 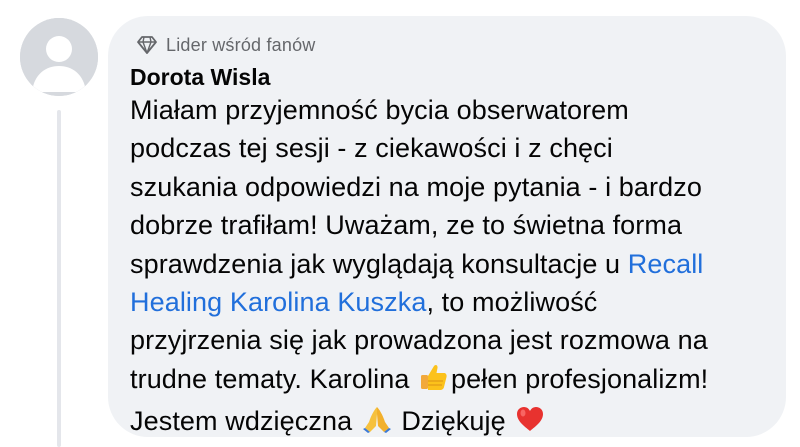 What do you see at coordinates (580, 378) in the screenshot?
I see `text-segment: pełen profesjonalizm!` at bounding box center [580, 378].